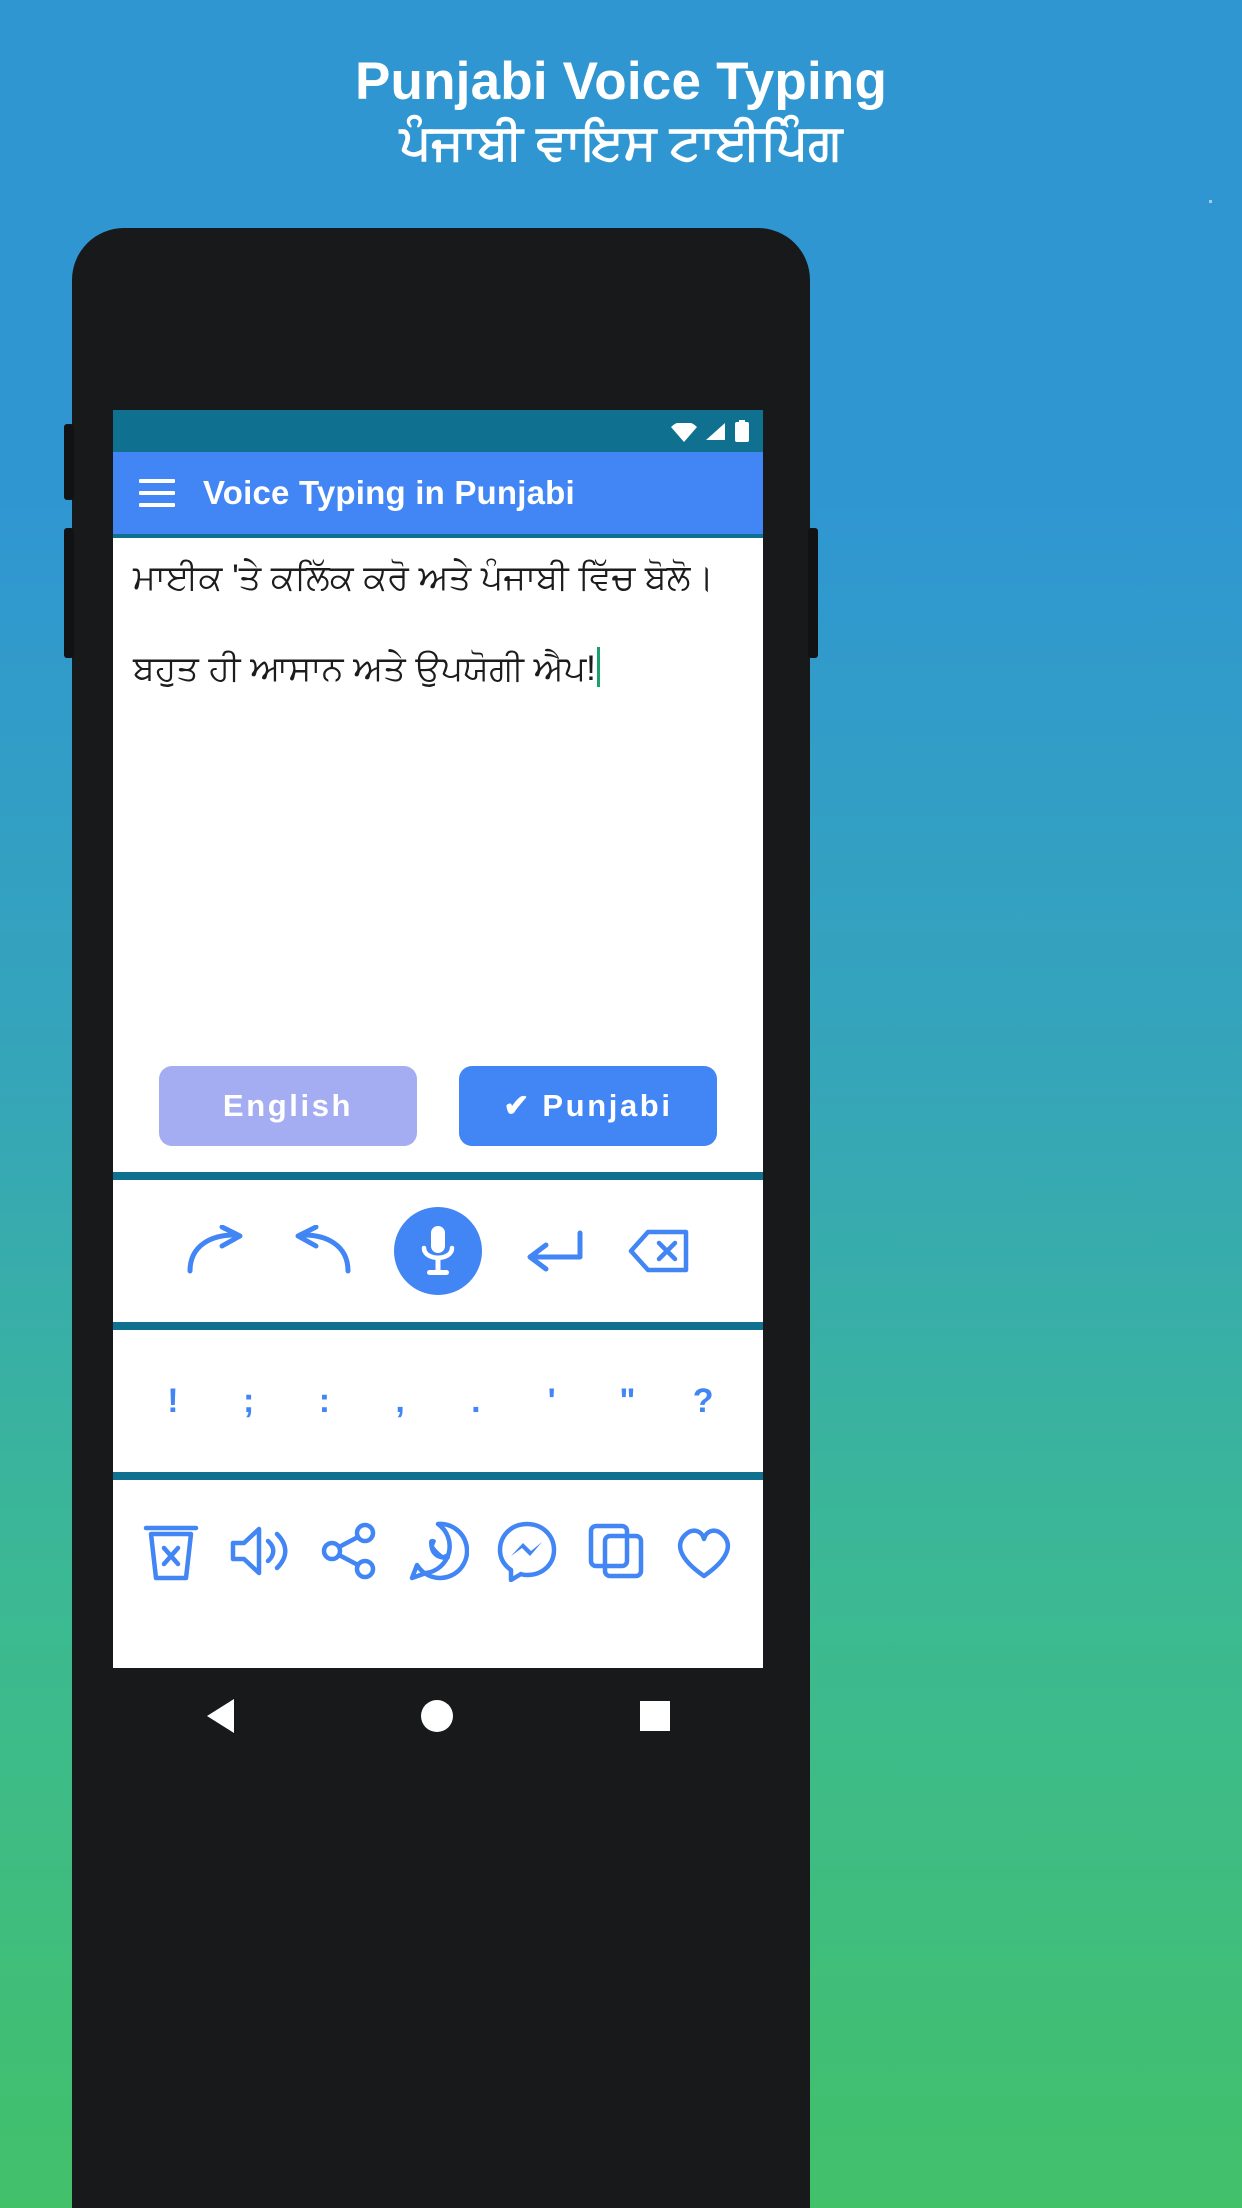 The image size is (1242, 2208). I want to click on volume-up-button, so click(69, 462).